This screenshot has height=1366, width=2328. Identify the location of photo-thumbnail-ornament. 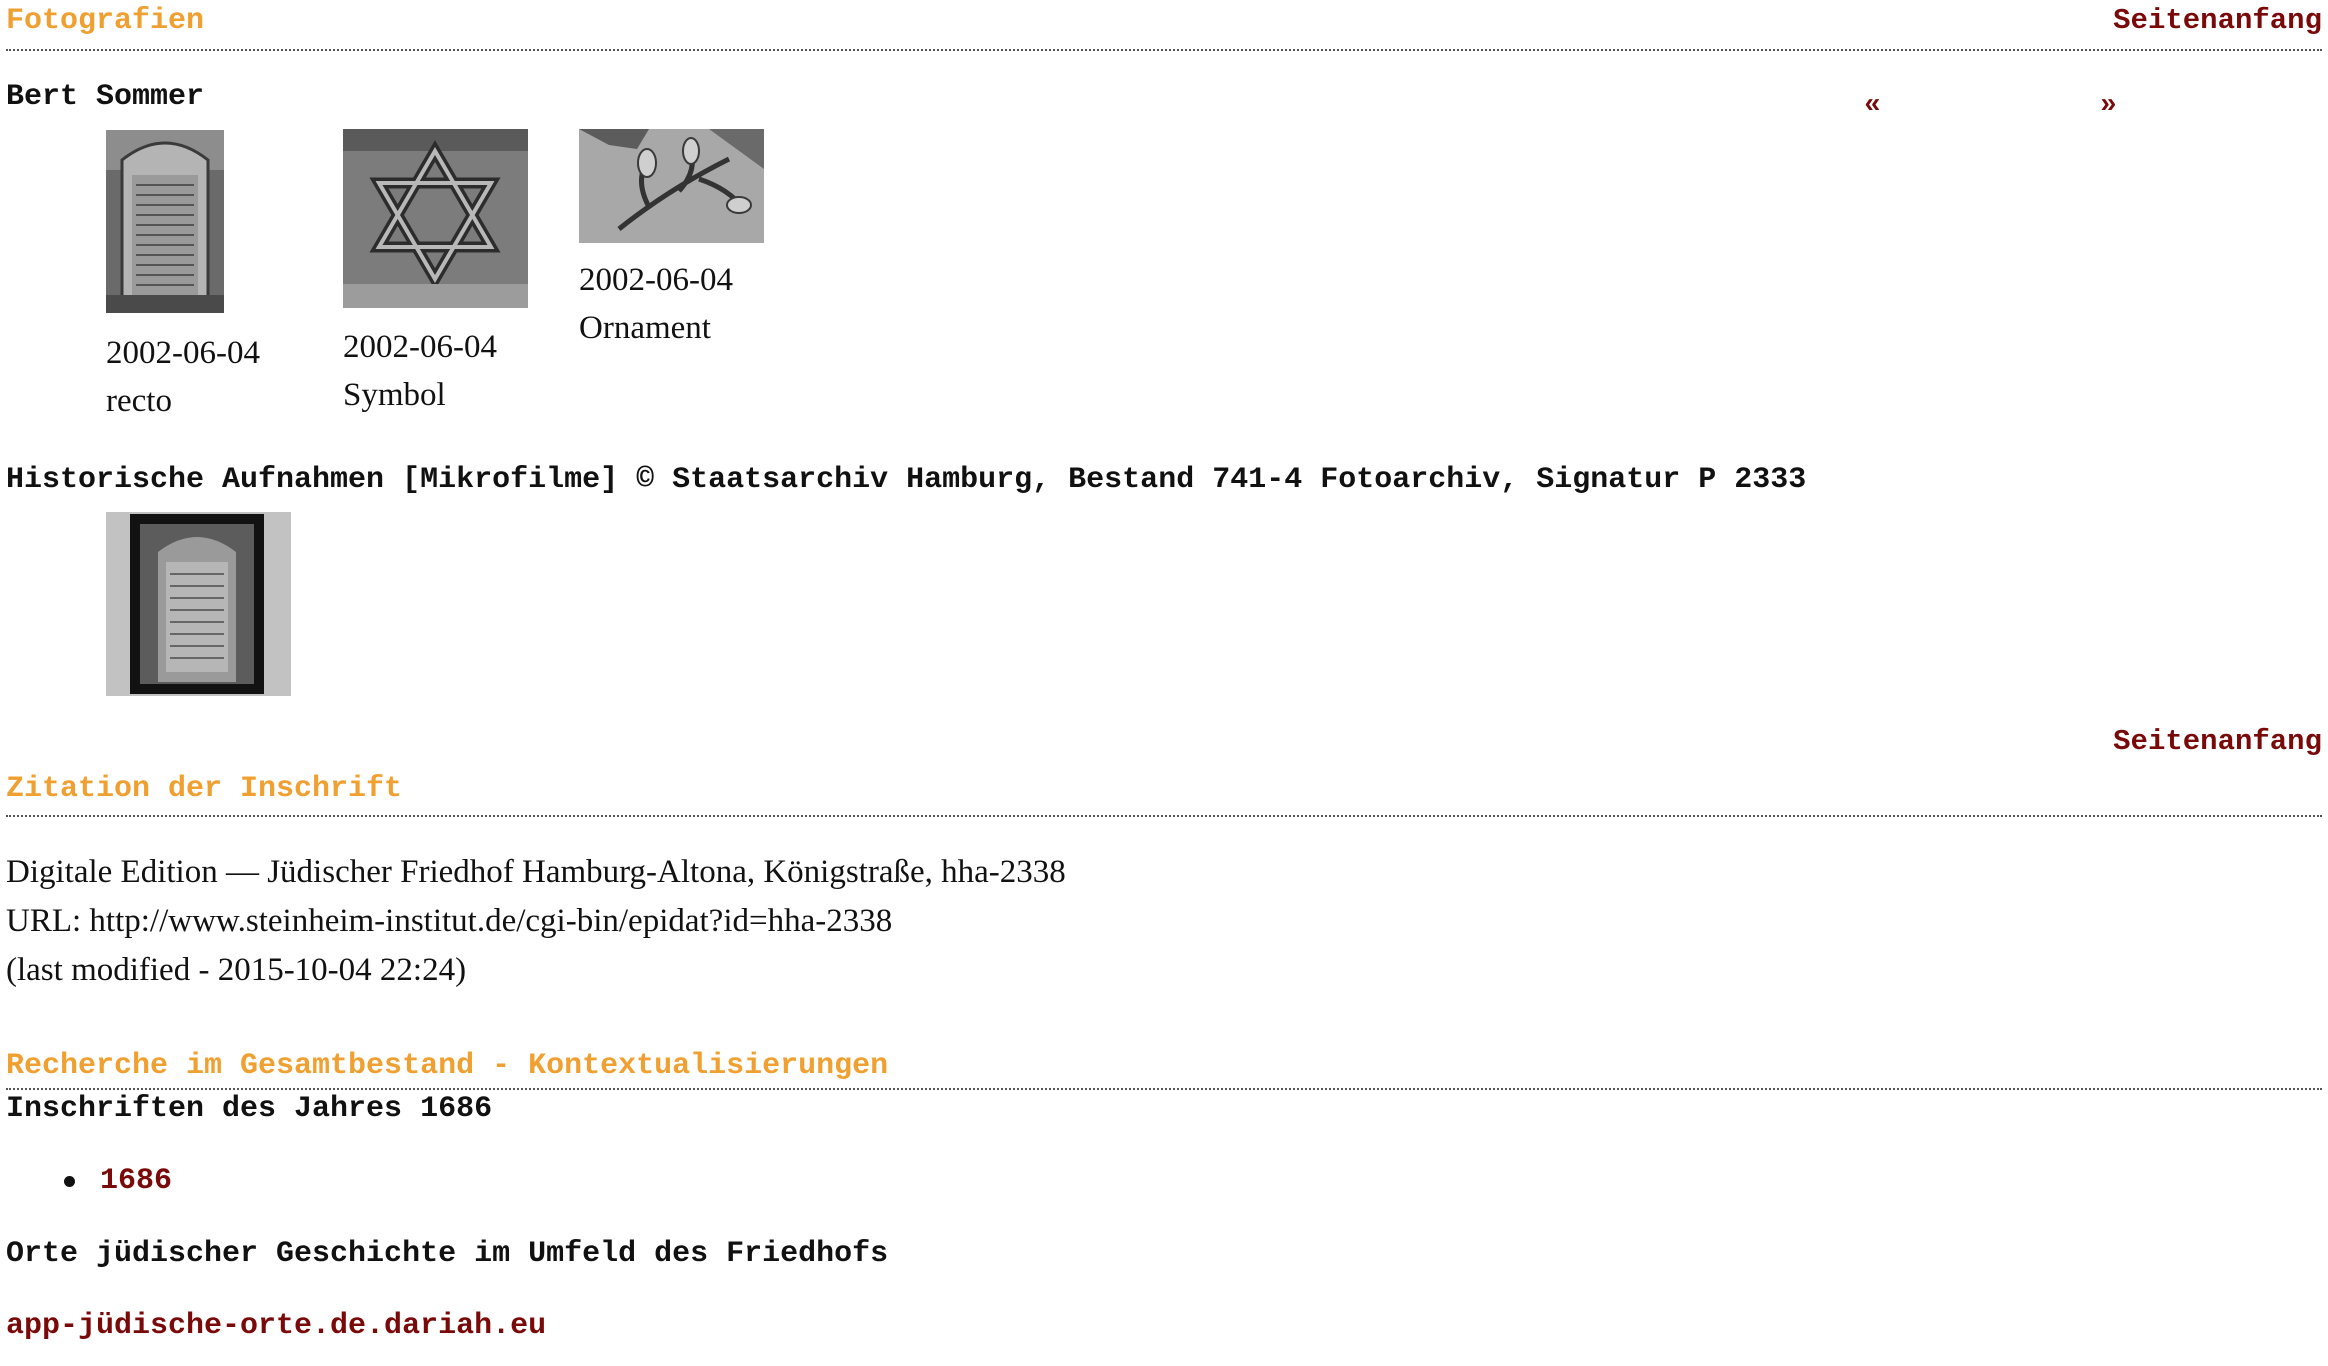
(671, 186).